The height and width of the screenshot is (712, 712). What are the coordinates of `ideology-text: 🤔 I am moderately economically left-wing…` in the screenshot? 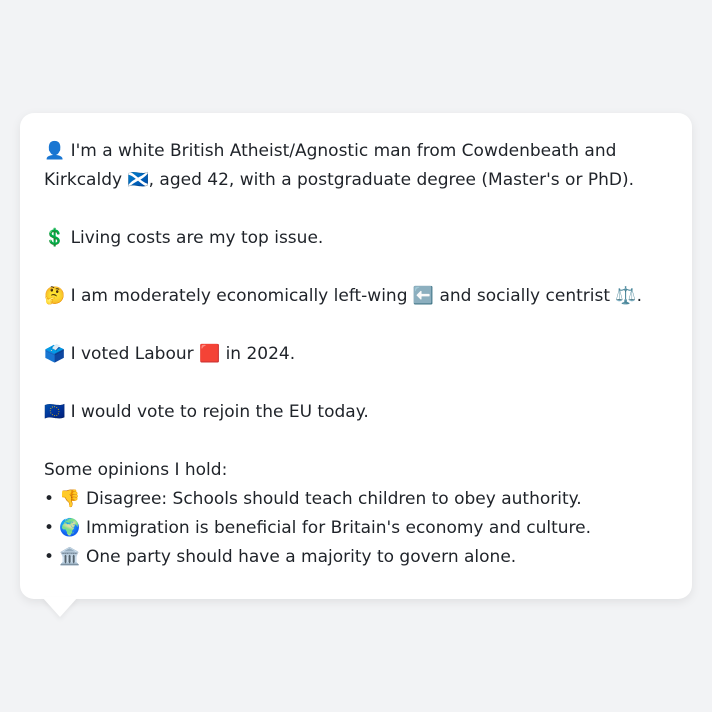 It's located at (343, 296).